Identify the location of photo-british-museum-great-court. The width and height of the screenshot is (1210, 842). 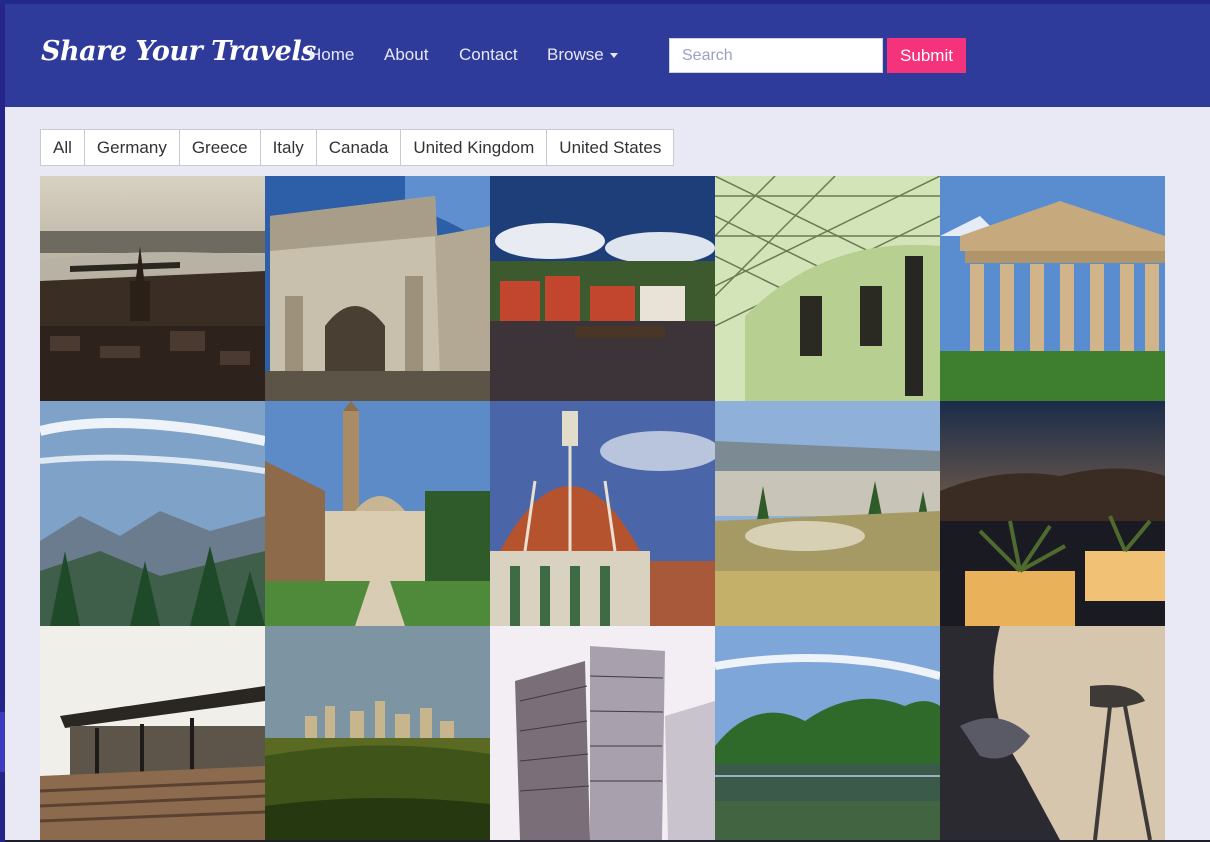
(827, 288).